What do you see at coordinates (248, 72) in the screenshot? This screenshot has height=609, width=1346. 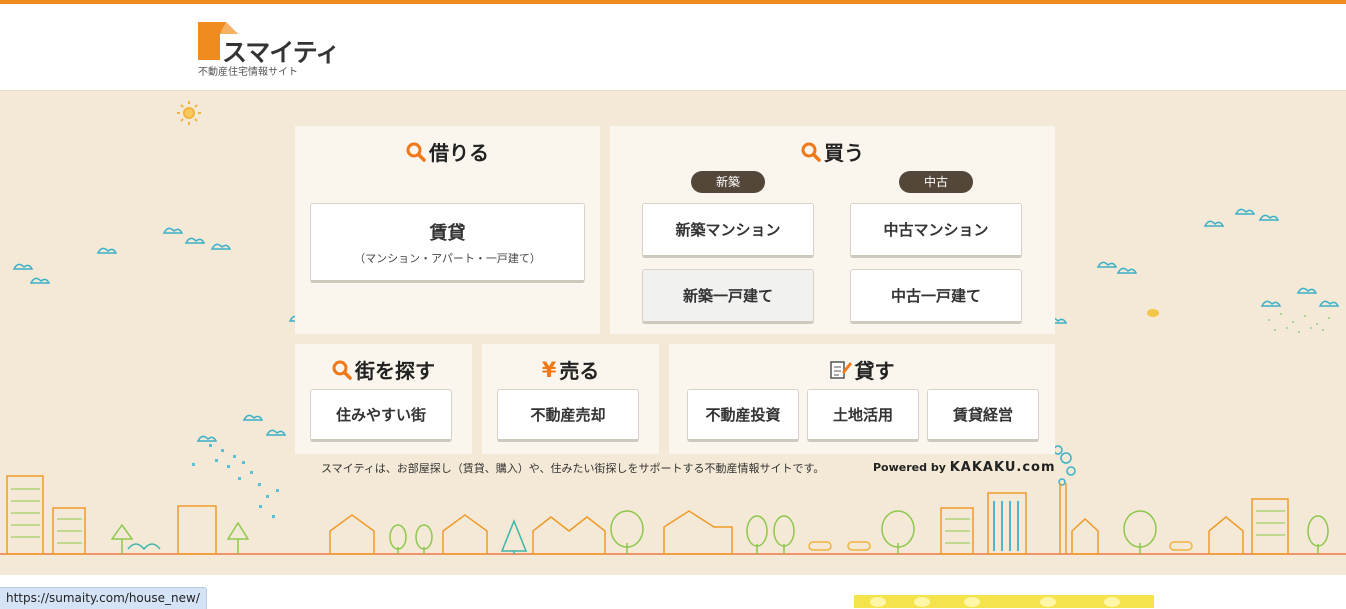 I see `logo-subtitle: 不動産住宅情報サイト` at bounding box center [248, 72].